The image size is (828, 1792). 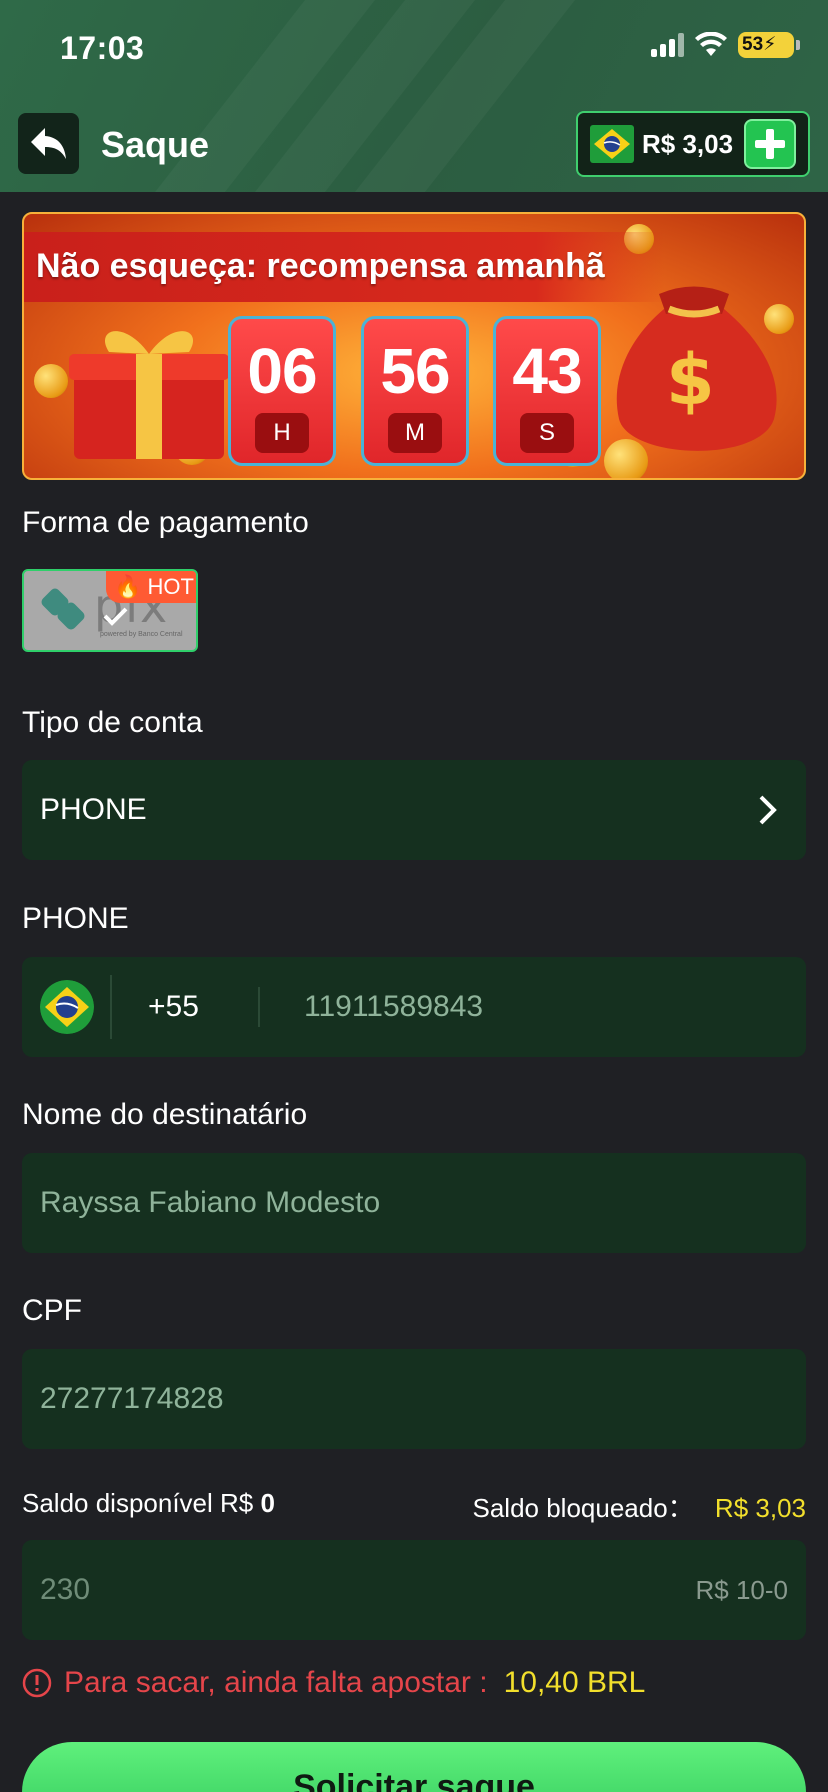 I want to click on timer-hours: 06 H, so click(x=282, y=391).